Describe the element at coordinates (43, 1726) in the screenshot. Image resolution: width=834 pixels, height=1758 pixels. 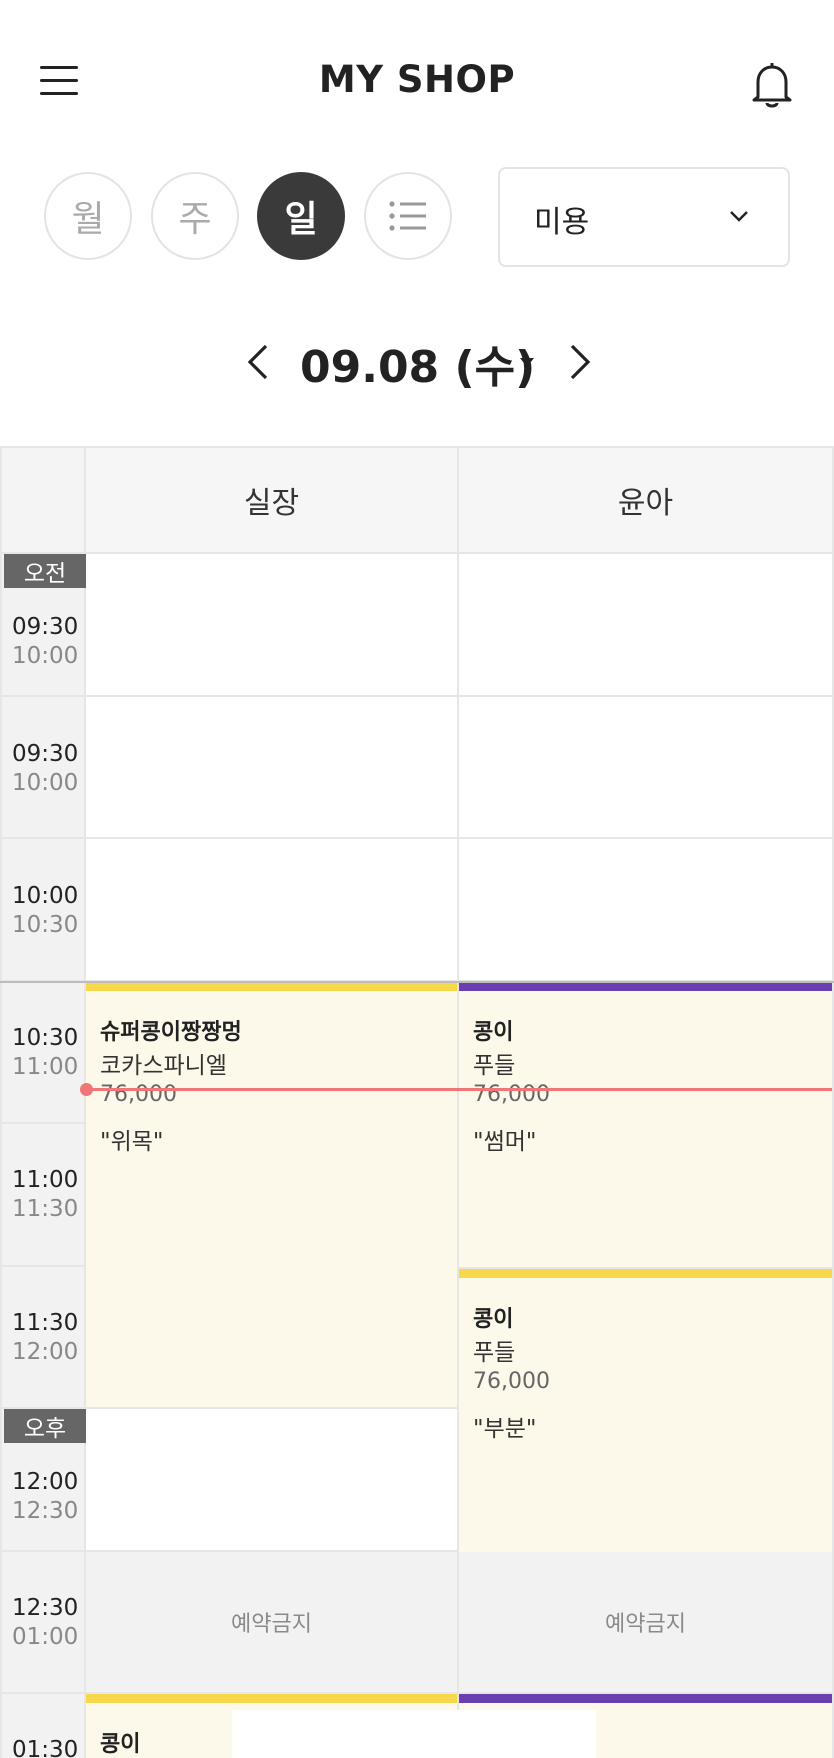
I see `time-row: 01:30` at that location.